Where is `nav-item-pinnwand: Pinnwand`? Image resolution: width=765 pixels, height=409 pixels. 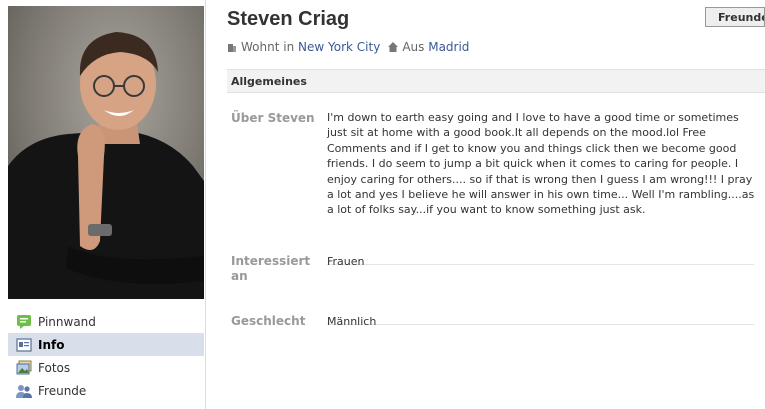 nav-item-pinnwand: Pinnwand is located at coordinates (106, 321).